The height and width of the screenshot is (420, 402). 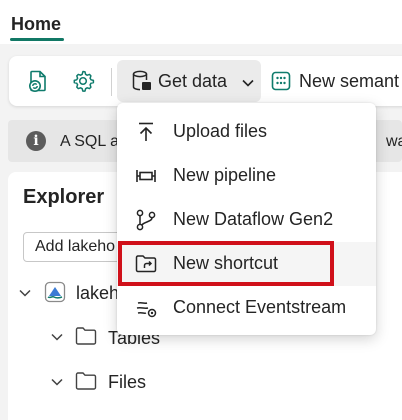 I want to click on eventstream-icon, so click(x=146, y=308).